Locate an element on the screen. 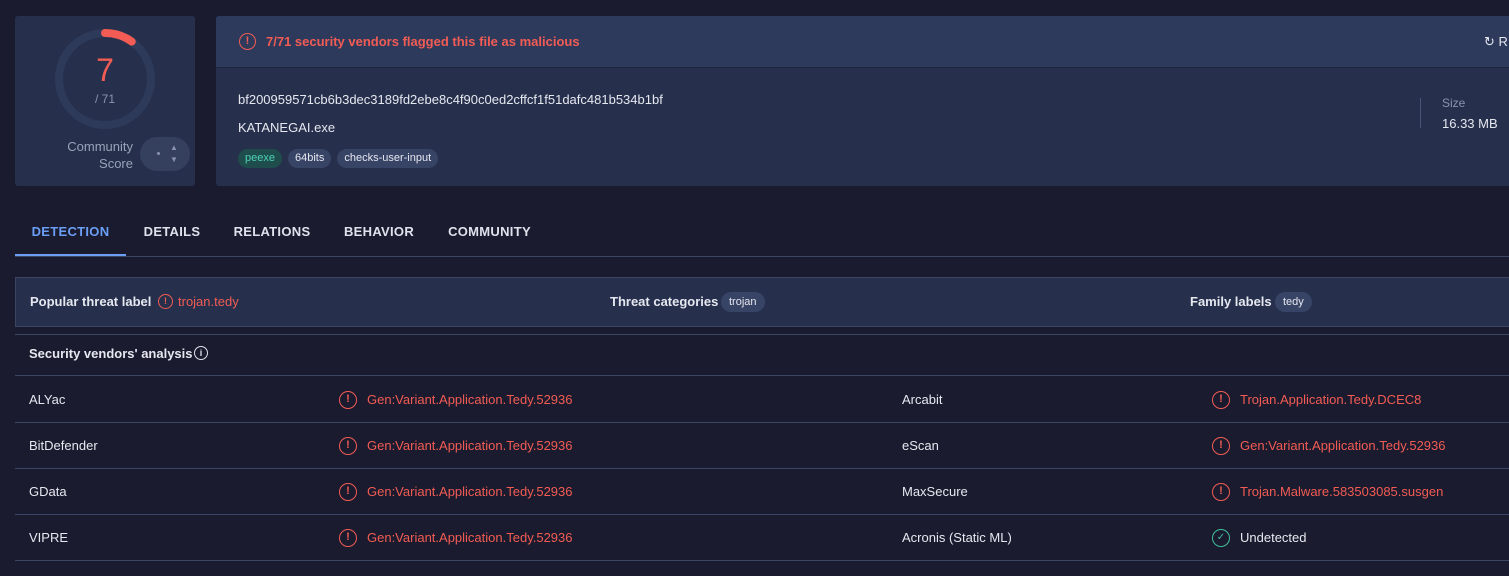 Image resolution: width=1509 pixels, height=576 pixels. divider is located at coordinates (1420, 113).